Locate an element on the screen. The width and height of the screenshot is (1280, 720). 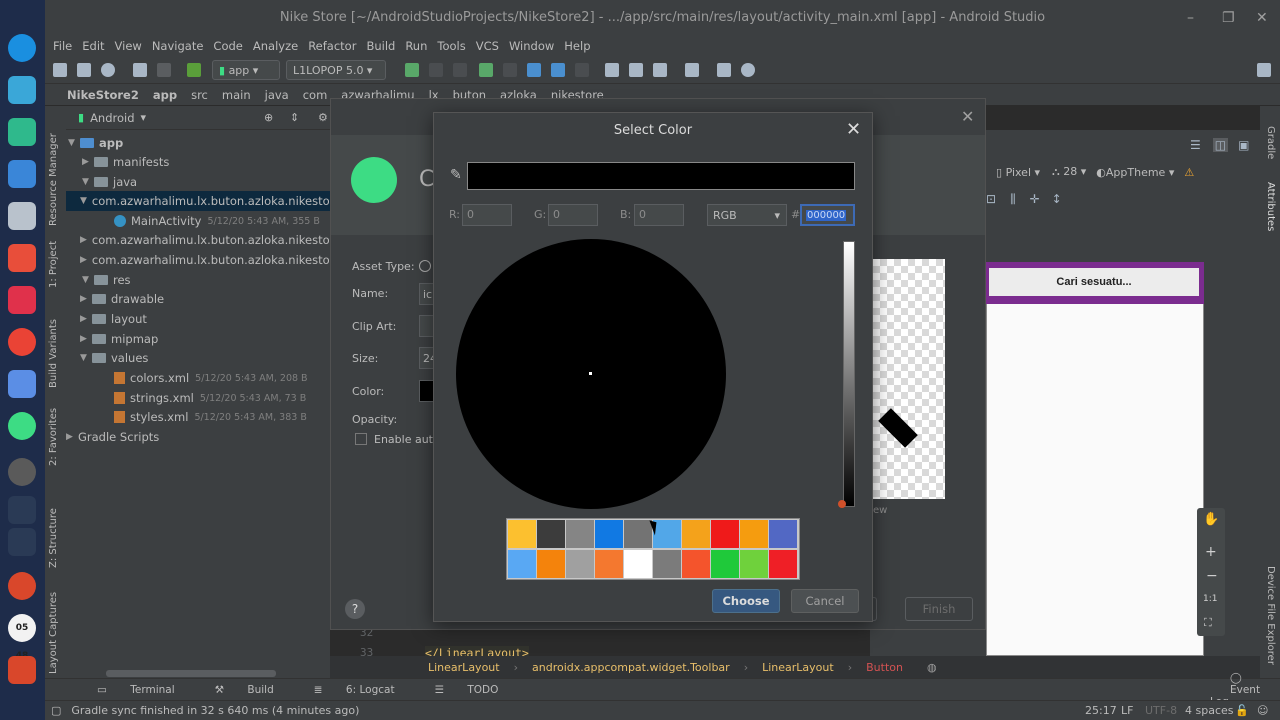
power-icon is located at coordinates (22, 586).